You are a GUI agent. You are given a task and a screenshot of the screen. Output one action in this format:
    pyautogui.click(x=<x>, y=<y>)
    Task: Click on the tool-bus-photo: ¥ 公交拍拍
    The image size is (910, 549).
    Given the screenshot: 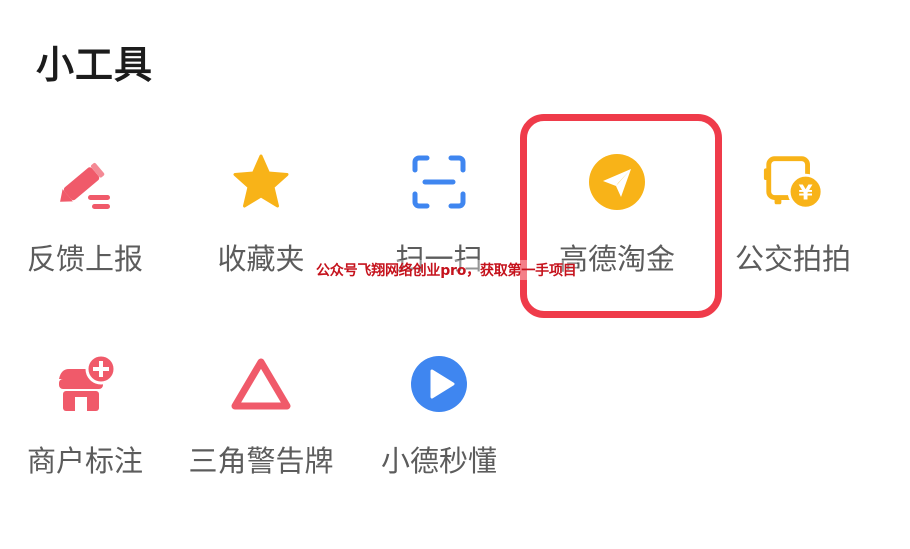 What is the action you would take?
    pyautogui.click(x=793, y=225)
    